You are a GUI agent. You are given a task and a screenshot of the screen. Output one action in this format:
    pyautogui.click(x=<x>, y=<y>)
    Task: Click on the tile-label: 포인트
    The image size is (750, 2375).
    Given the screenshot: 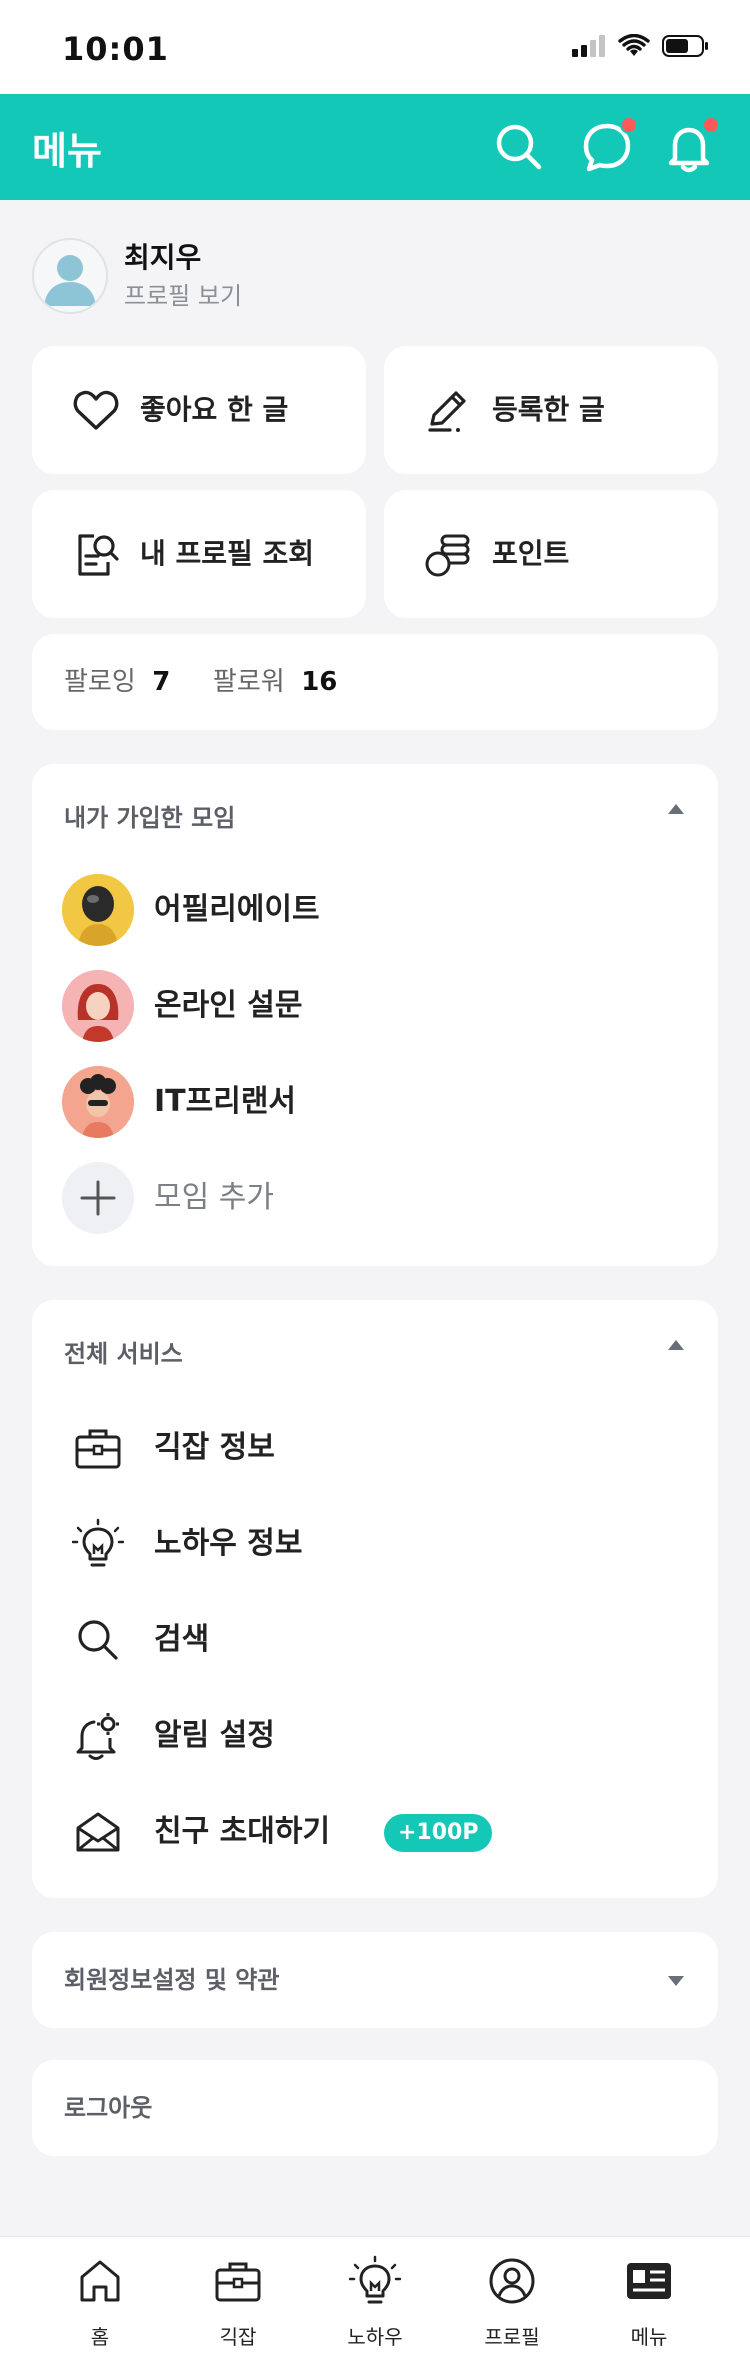 What is the action you would take?
    pyautogui.click(x=531, y=553)
    